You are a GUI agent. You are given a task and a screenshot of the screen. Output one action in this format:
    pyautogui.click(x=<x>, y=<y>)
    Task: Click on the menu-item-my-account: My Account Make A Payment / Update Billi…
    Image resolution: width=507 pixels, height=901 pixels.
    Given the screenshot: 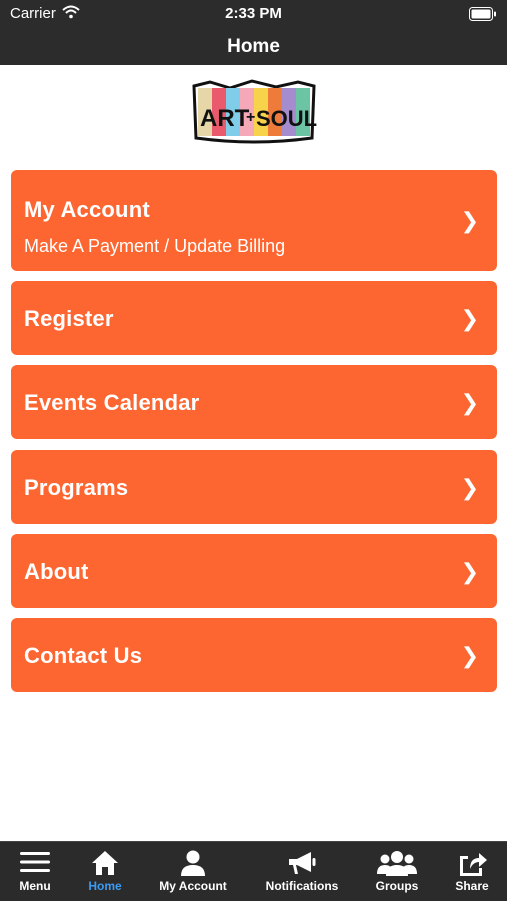 What is the action you would take?
    pyautogui.click(x=254, y=220)
    